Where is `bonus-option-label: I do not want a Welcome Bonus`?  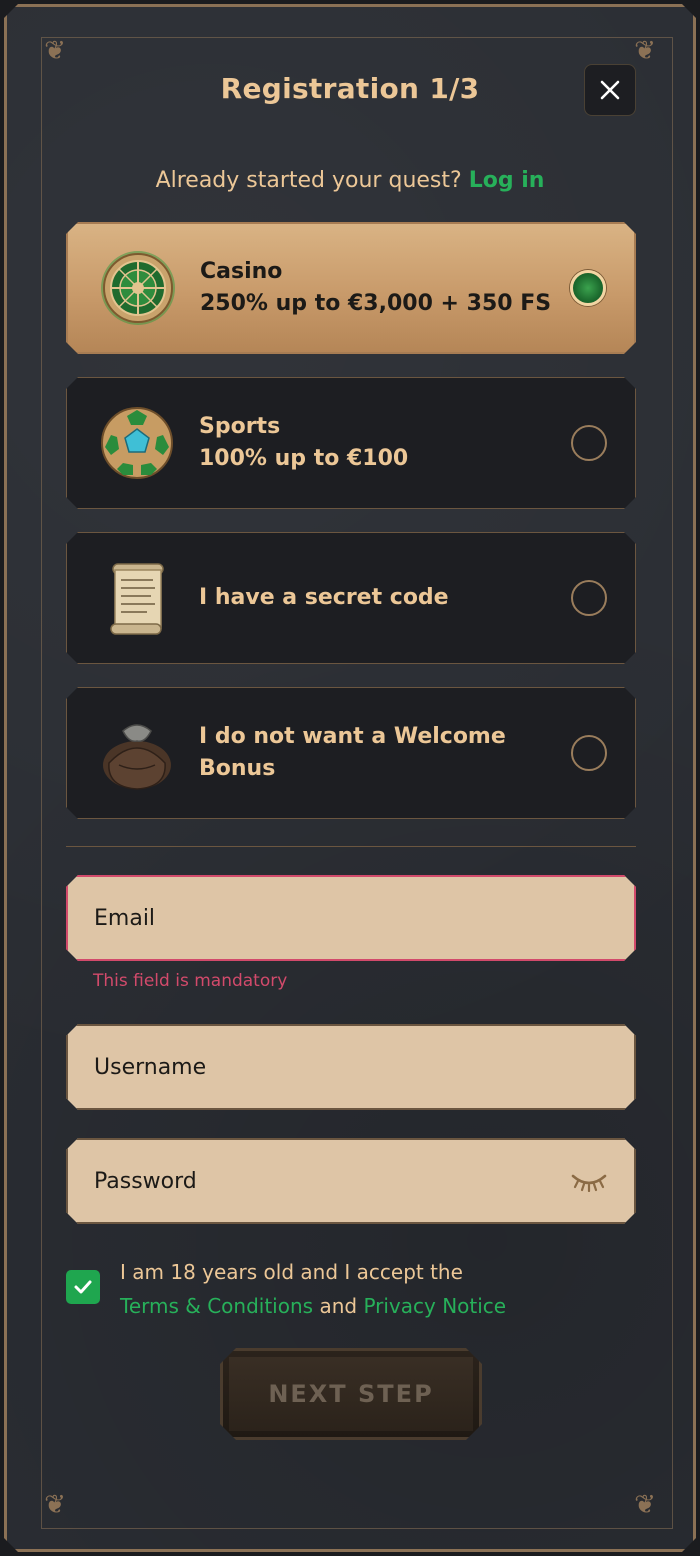
bonus-option-label: I do not want a Welcome Bonus is located at coordinates (385, 753).